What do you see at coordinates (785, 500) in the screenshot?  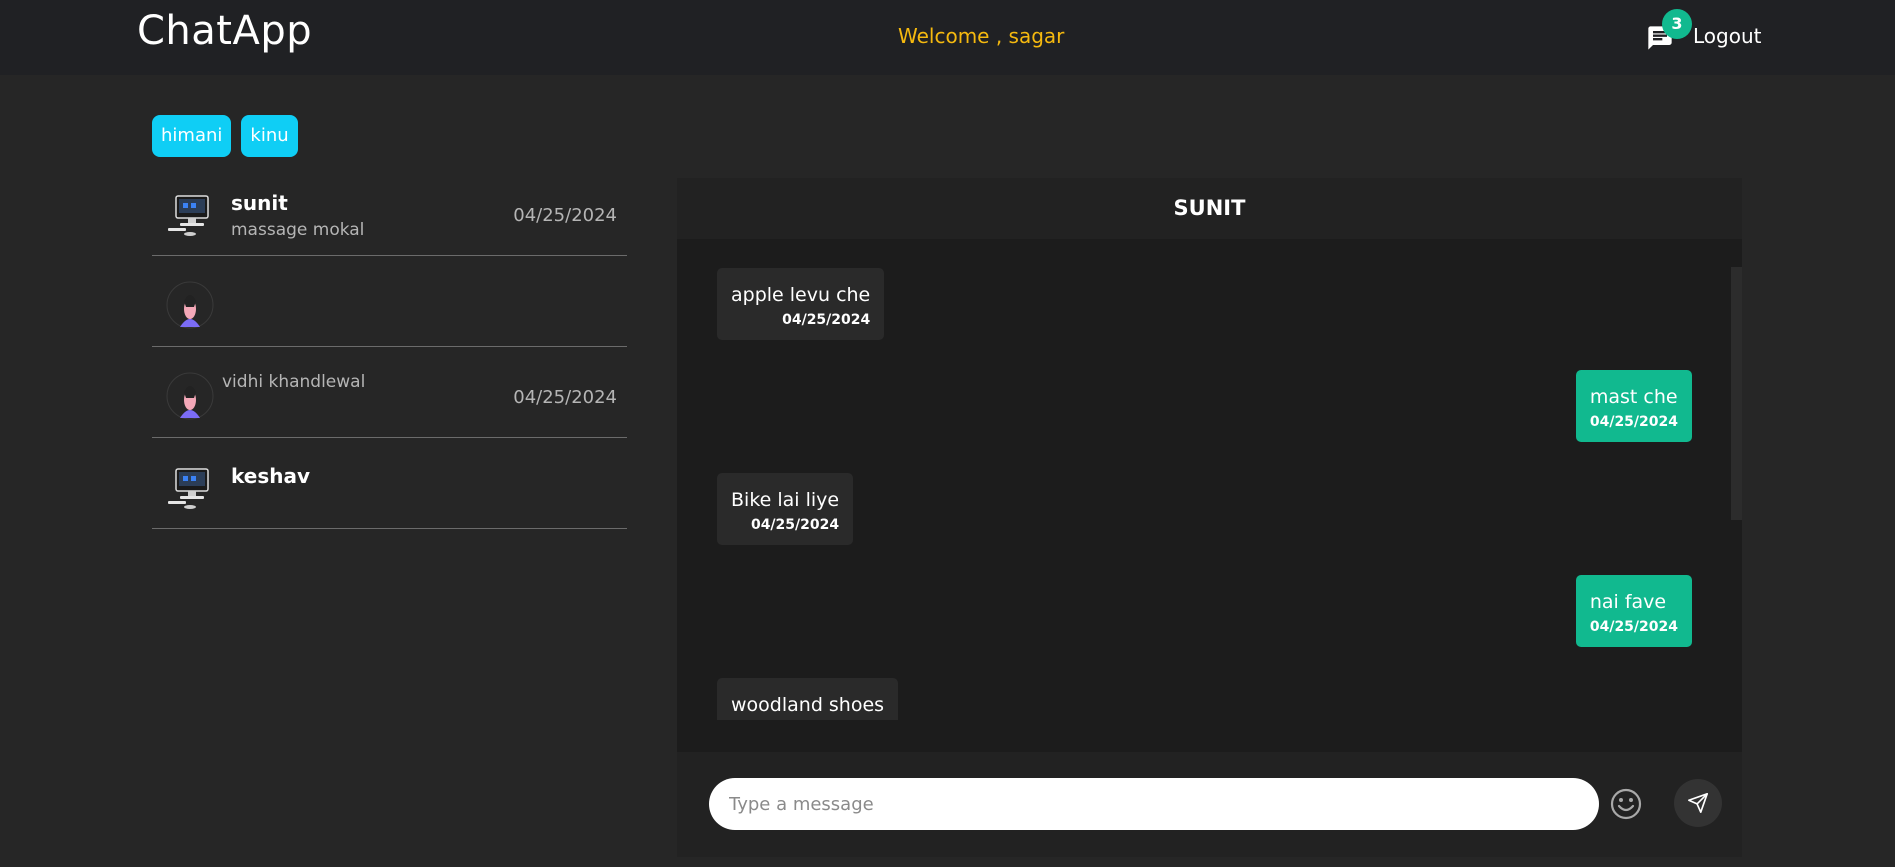 I see `message-text: Bike lai liye` at bounding box center [785, 500].